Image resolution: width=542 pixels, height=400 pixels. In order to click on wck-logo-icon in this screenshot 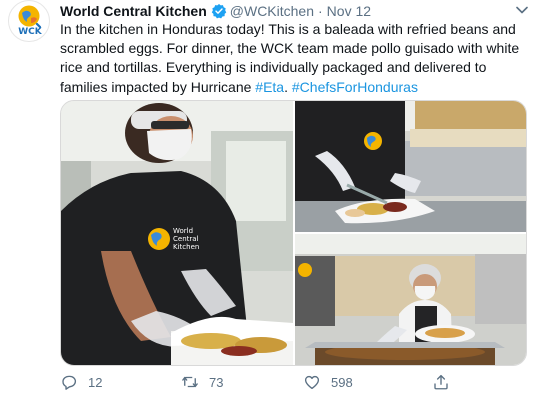, I will do `click(29, 16)`.